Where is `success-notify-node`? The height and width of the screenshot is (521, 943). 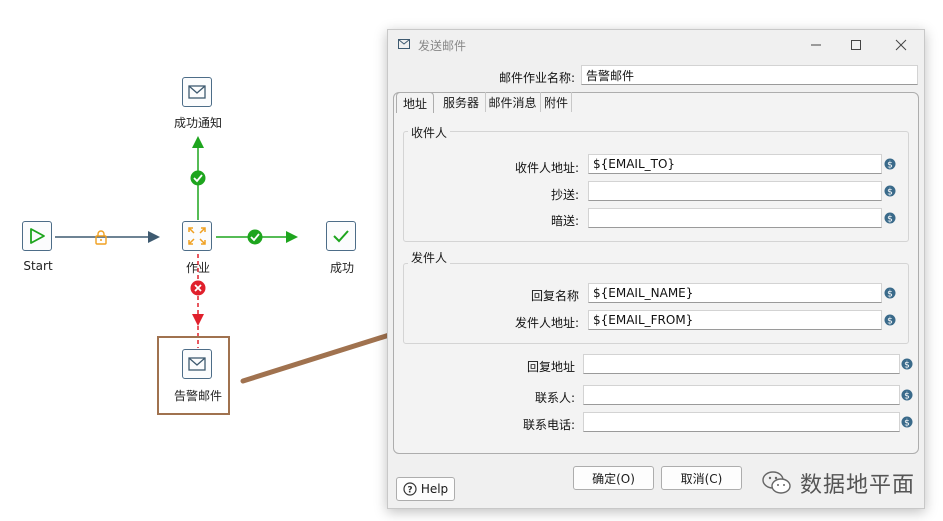 success-notify-node is located at coordinates (197, 92).